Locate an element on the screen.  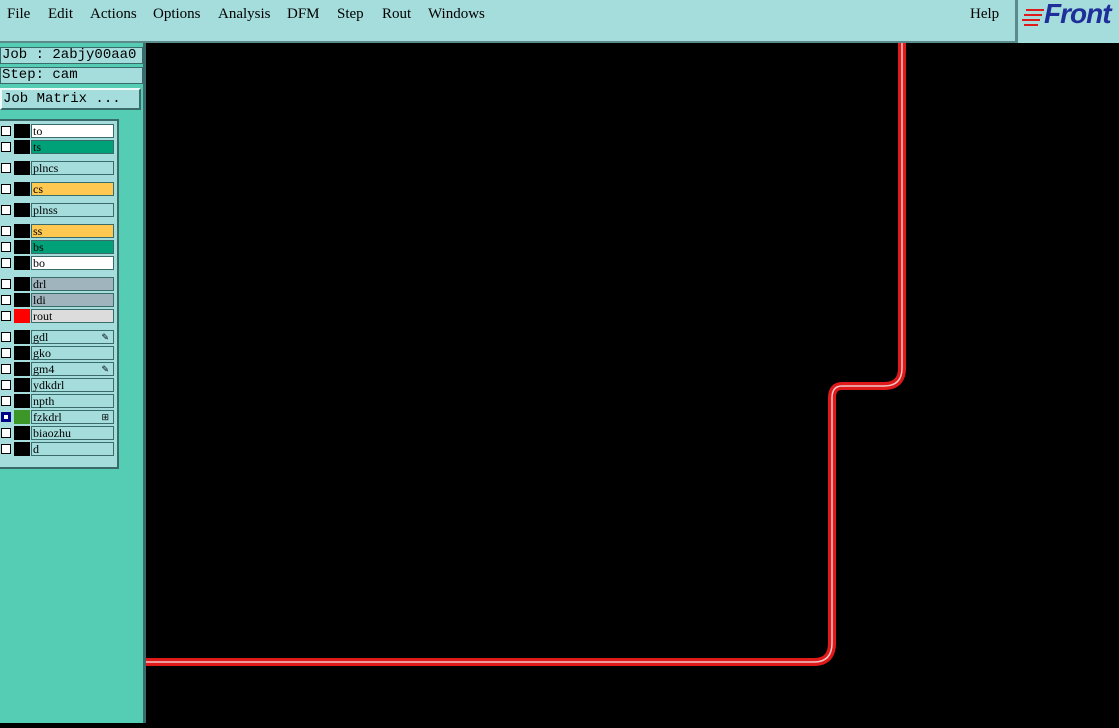
layer-name: cs is located at coordinates (72, 189).